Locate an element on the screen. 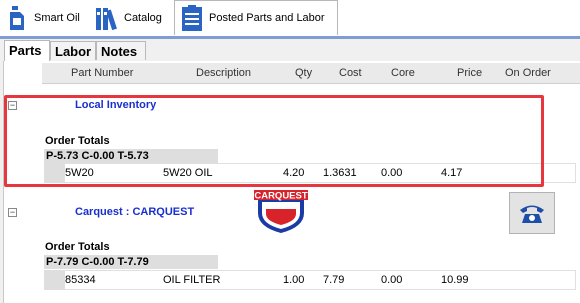 This screenshot has height=303, width=580. row-selector is located at coordinates (54, 280).